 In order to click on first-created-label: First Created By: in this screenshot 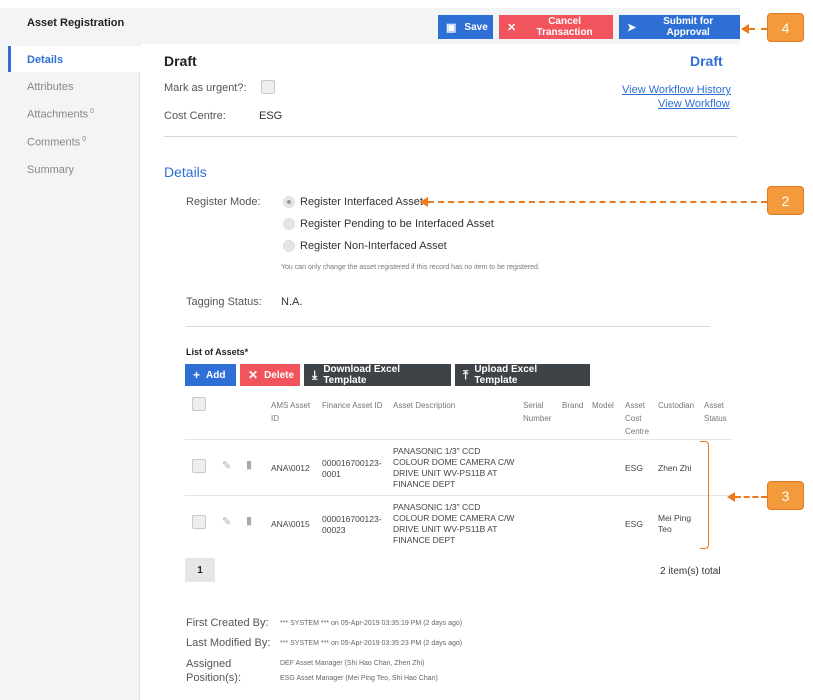, I will do `click(227, 623)`.